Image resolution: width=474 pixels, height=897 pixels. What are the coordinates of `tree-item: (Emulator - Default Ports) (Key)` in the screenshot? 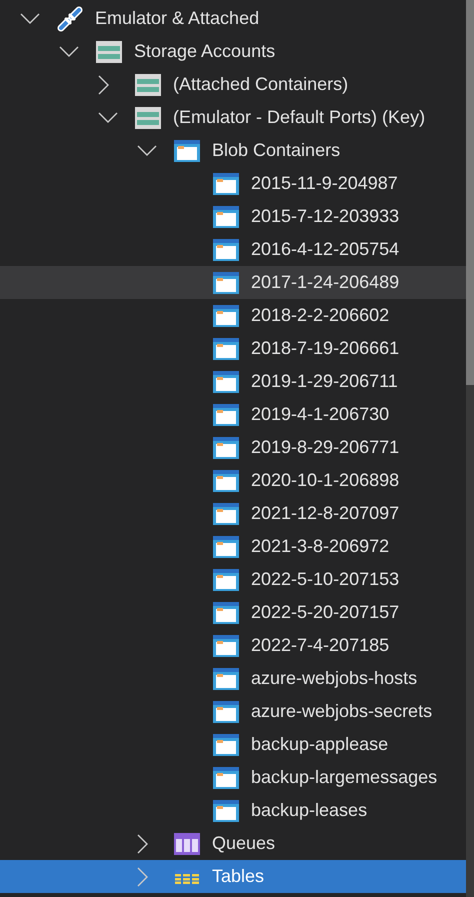 It's located at (233, 117).